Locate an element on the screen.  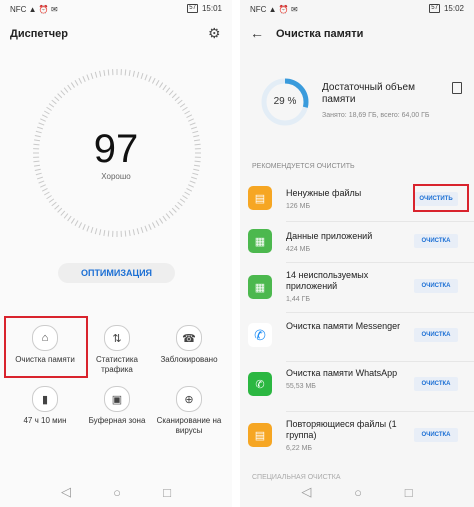
tile-traffic-stats: ⇅ Статистика трафика is located at coordinates (117, 350).